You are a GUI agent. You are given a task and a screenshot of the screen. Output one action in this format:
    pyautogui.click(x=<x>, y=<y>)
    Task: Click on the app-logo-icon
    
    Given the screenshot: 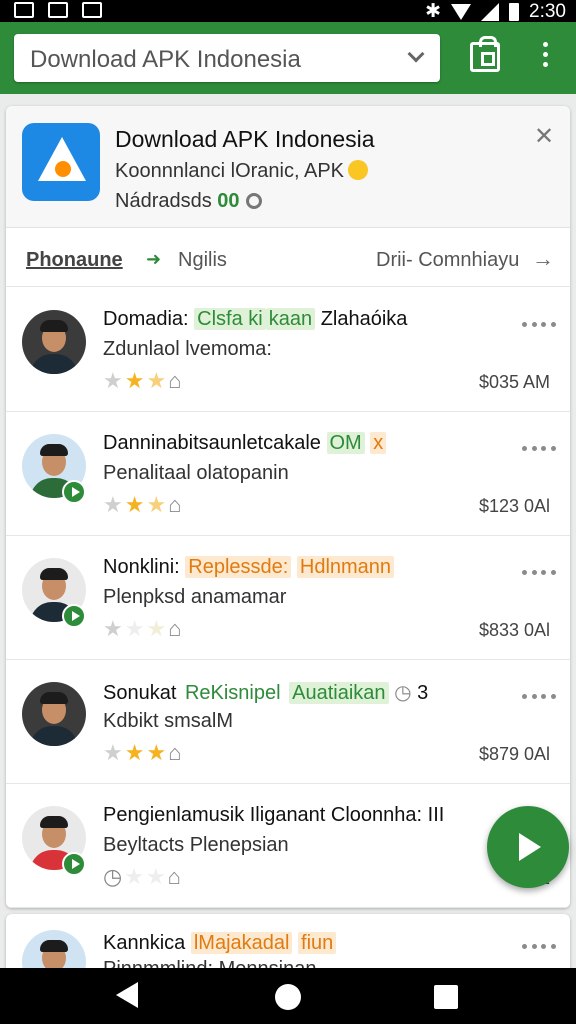 What is the action you would take?
    pyautogui.click(x=61, y=162)
    